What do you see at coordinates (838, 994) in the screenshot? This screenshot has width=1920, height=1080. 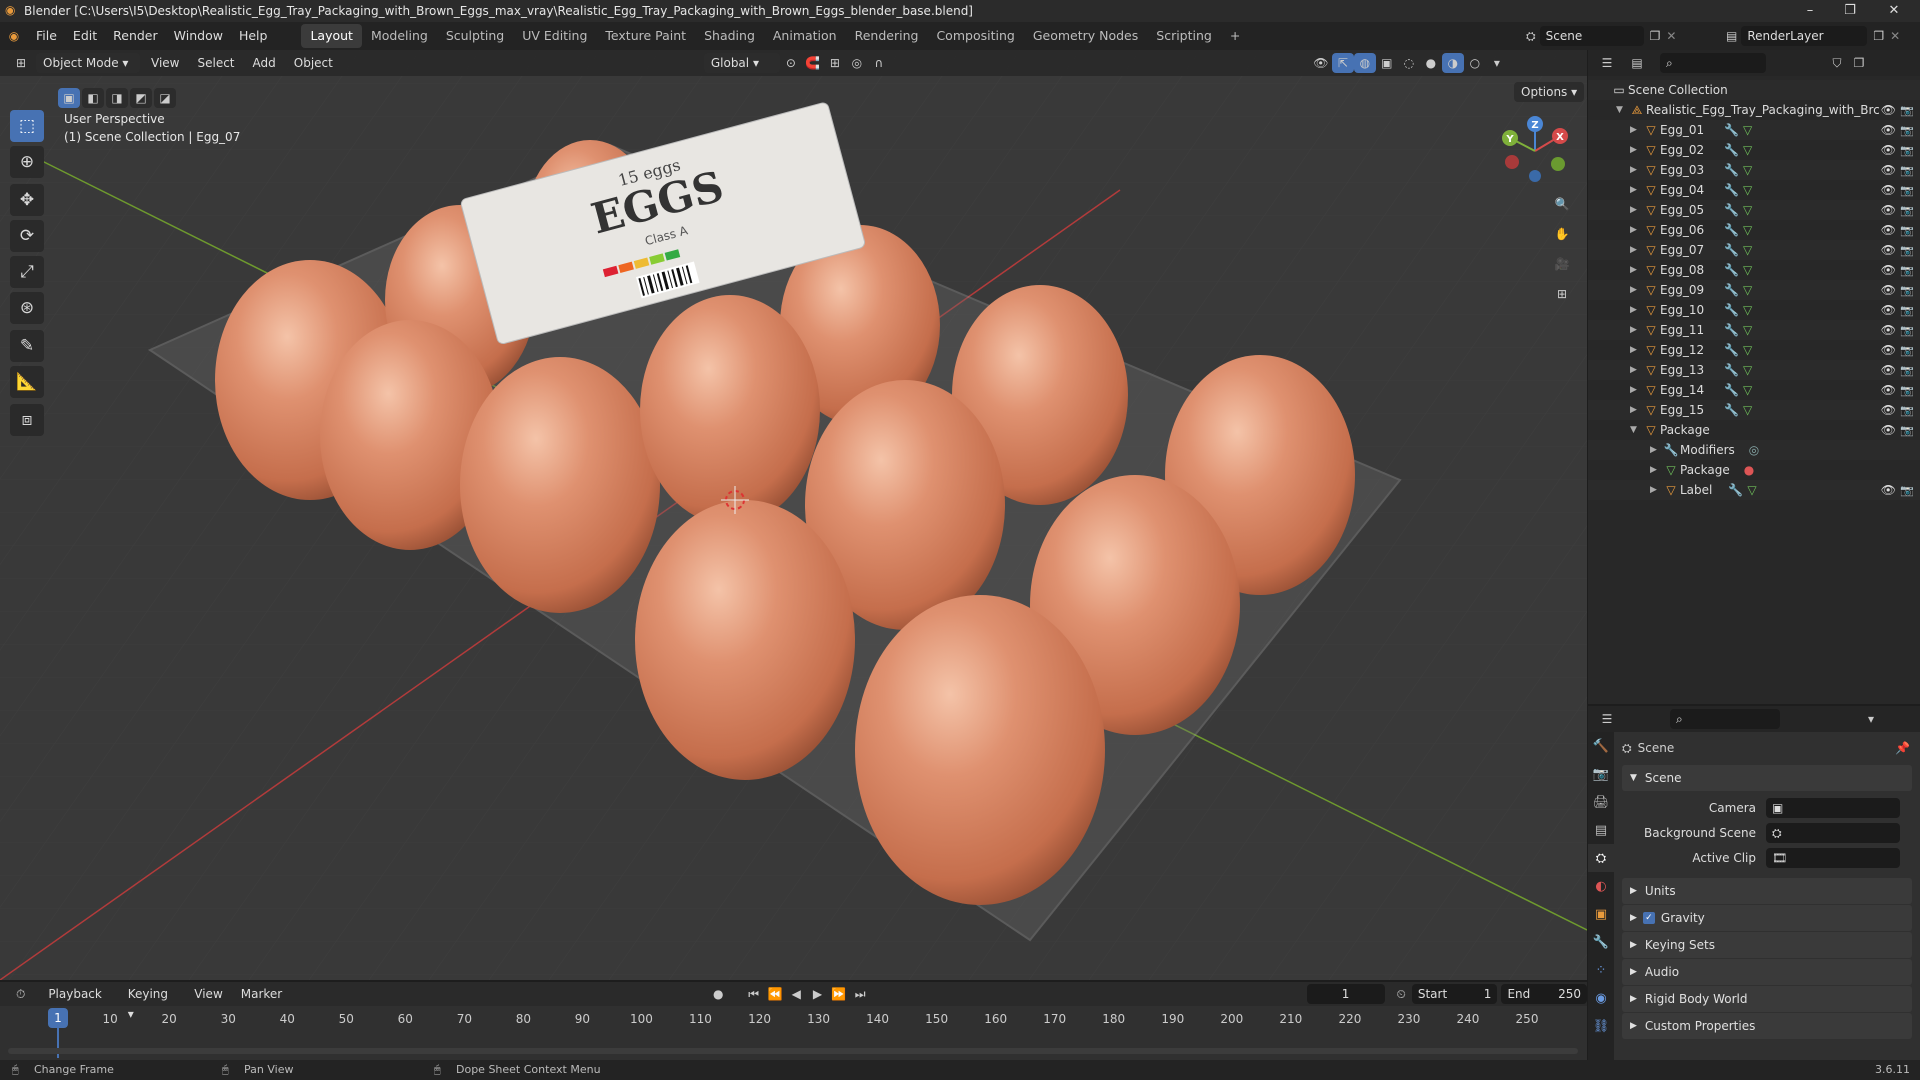 I see `jump-next-key-icon: ⏩` at bounding box center [838, 994].